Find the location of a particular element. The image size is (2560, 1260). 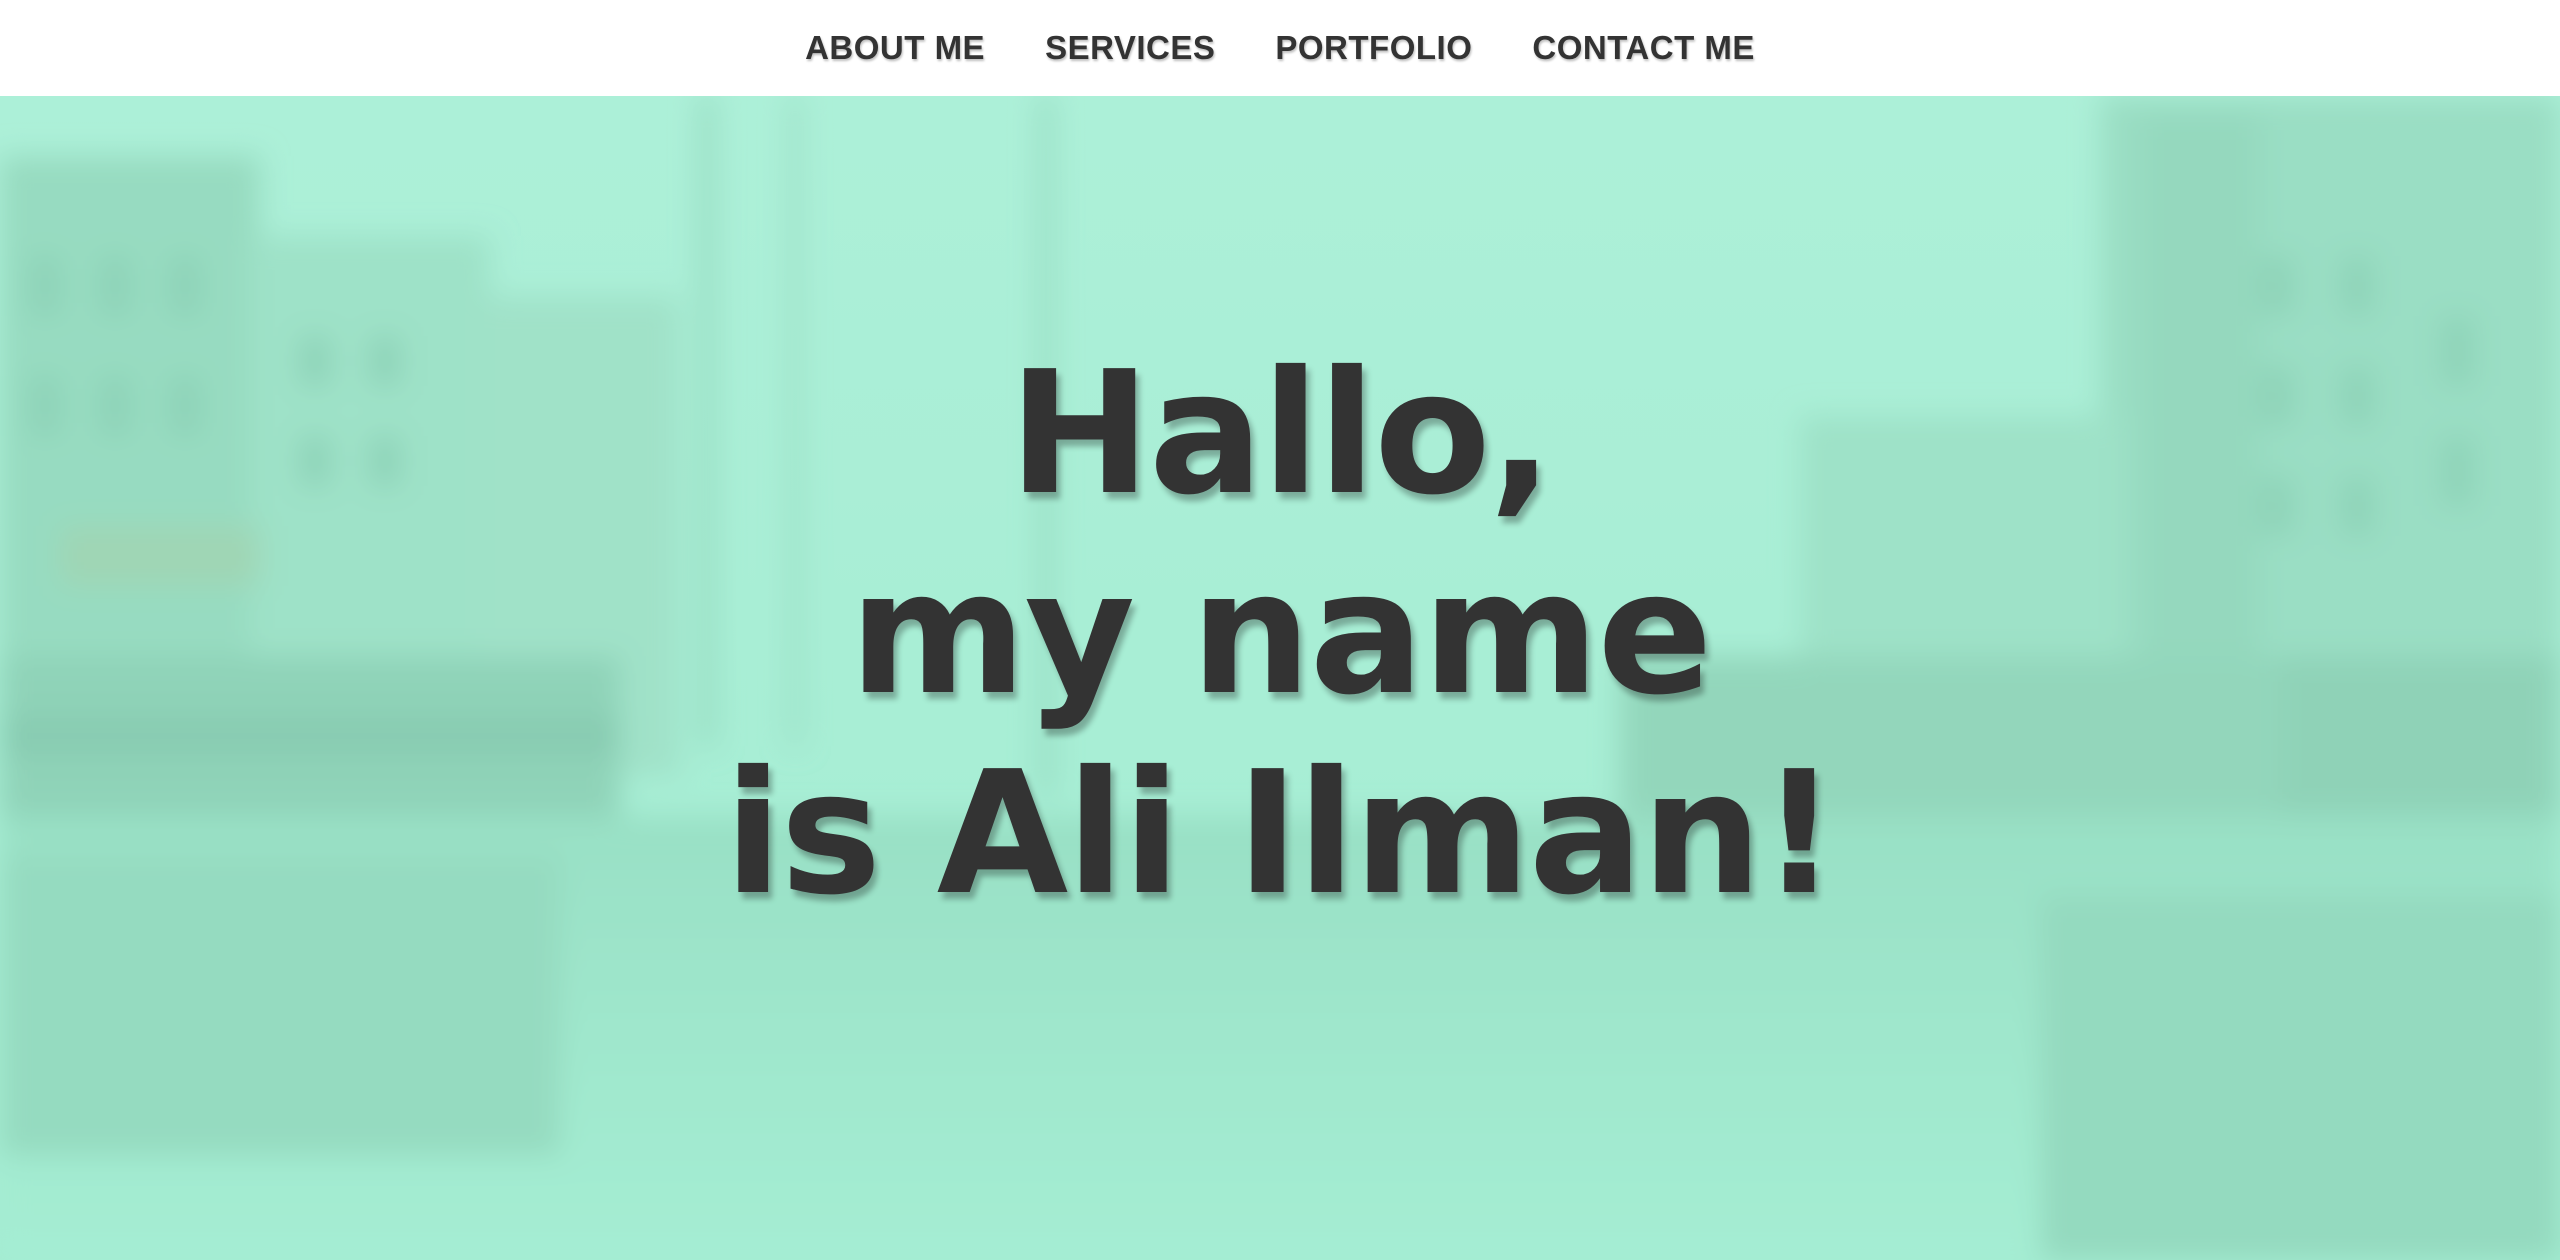

nav-item-portfolio: PORTFOLIO is located at coordinates (1373, 48).